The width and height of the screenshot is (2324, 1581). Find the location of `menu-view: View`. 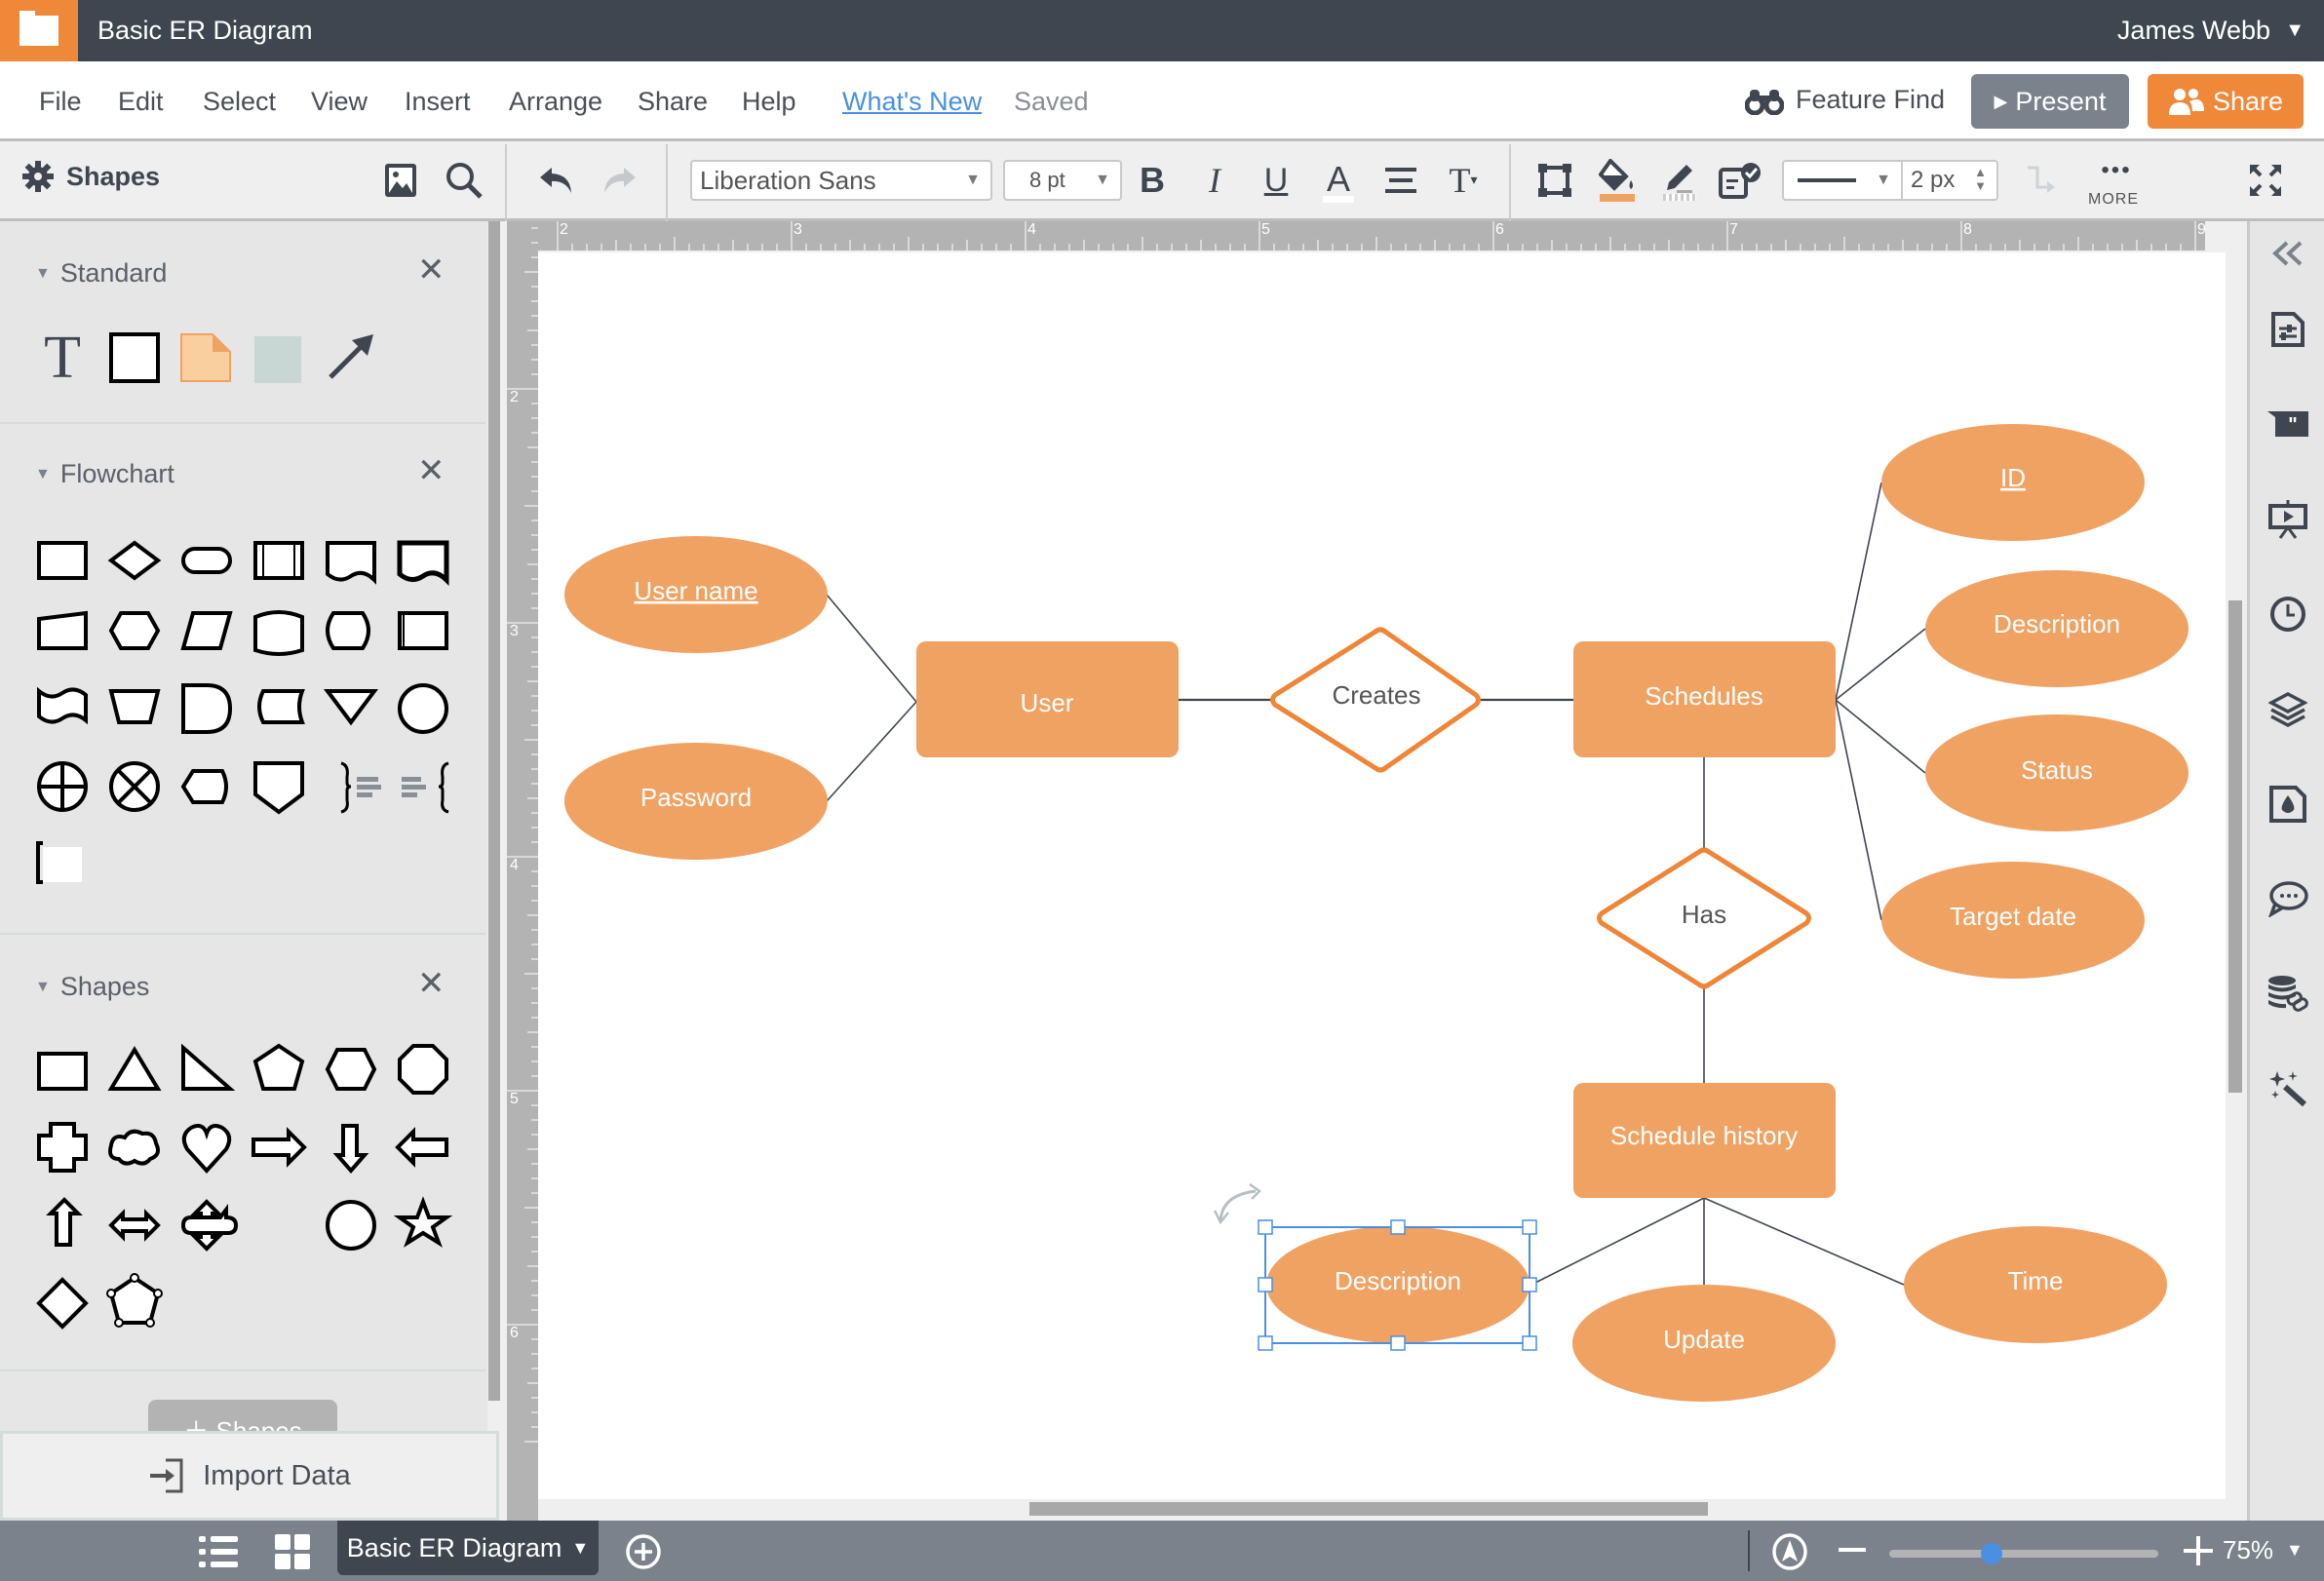

menu-view: View is located at coordinates (339, 102).